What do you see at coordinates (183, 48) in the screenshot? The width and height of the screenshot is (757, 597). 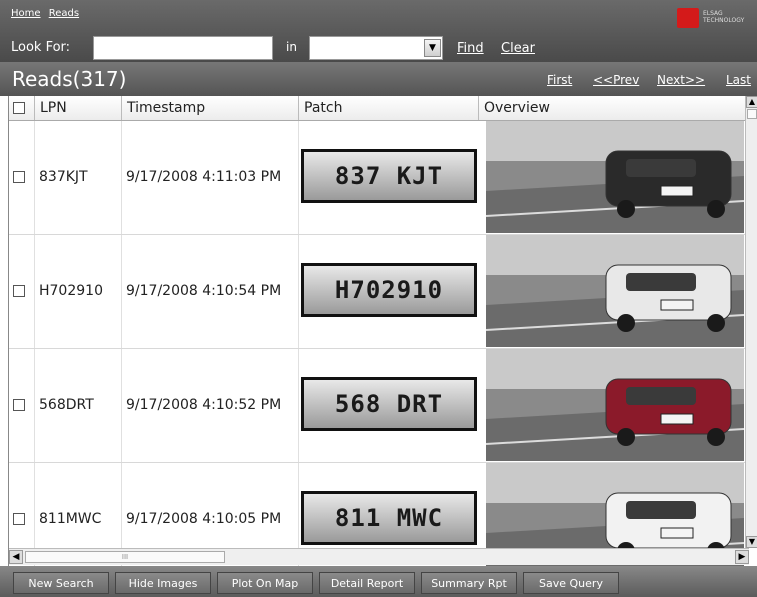 I see `search-input` at bounding box center [183, 48].